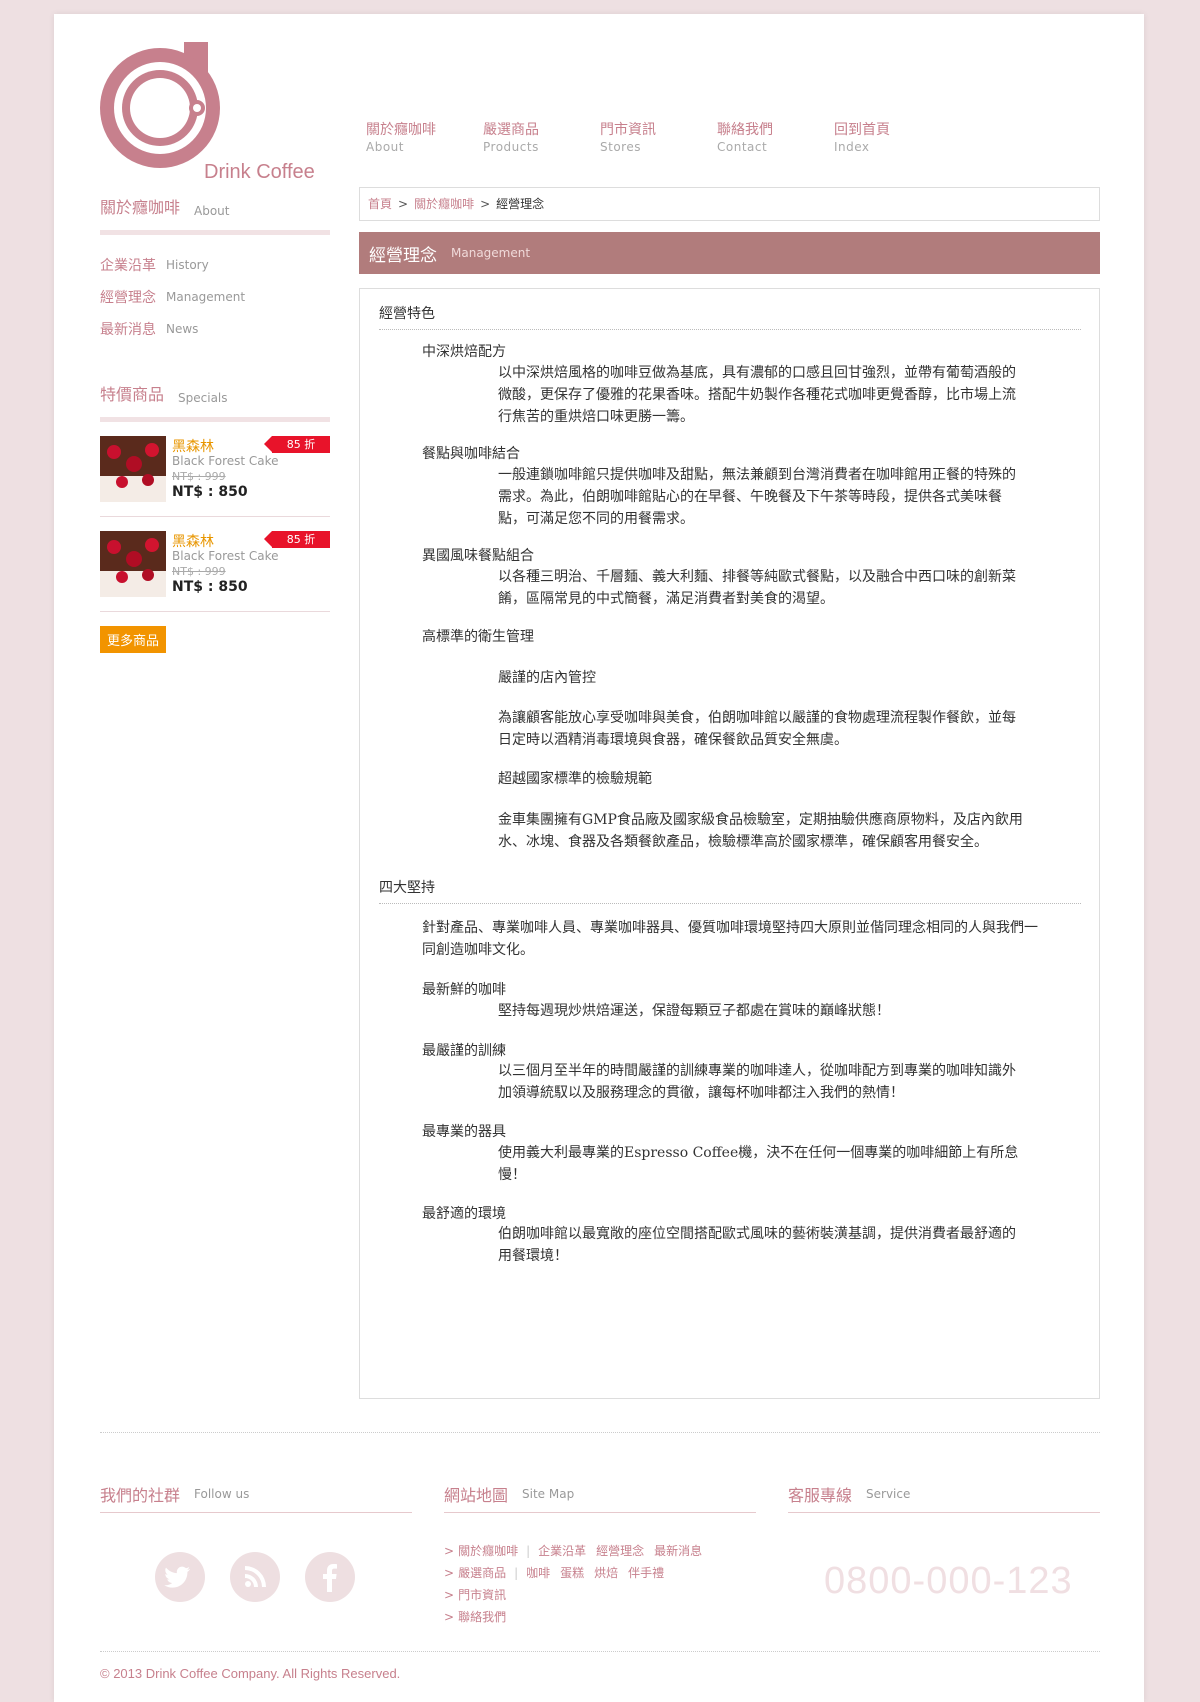 The width and height of the screenshot is (1200, 1702). What do you see at coordinates (255, 1577) in the screenshot?
I see `rss-icon` at bounding box center [255, 1577].